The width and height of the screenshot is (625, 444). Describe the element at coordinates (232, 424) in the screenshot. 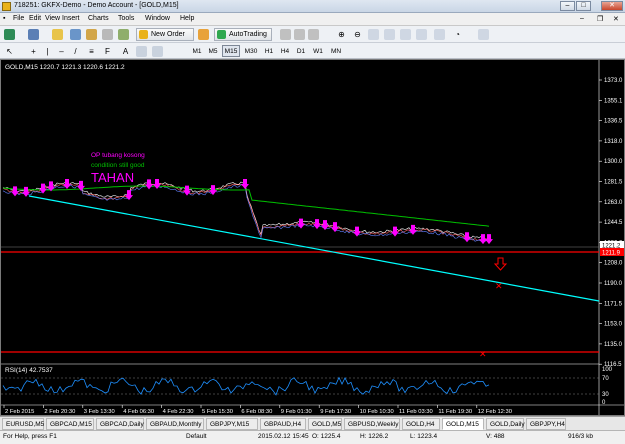

I see `chart-tab: GBPJPY,M15` at that location.